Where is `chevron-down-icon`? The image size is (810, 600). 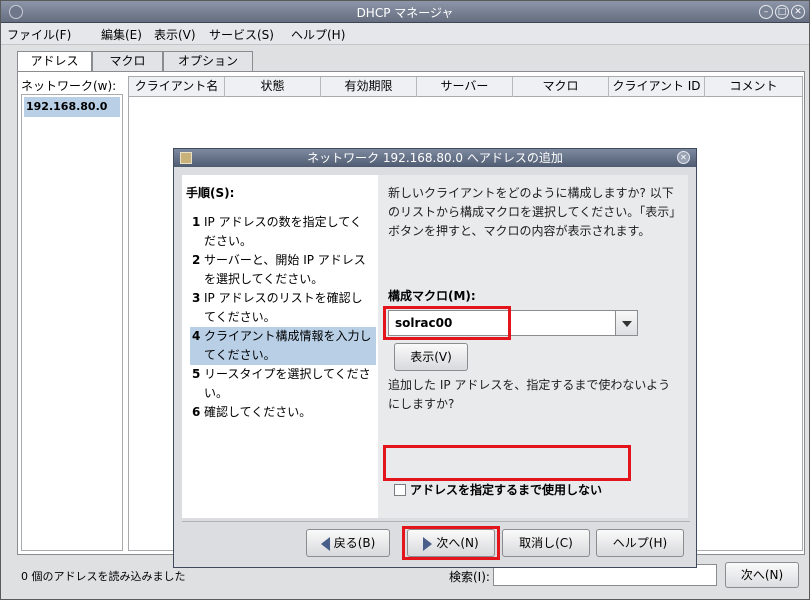
chevron-down-icon is located at coordinates (626, 323).